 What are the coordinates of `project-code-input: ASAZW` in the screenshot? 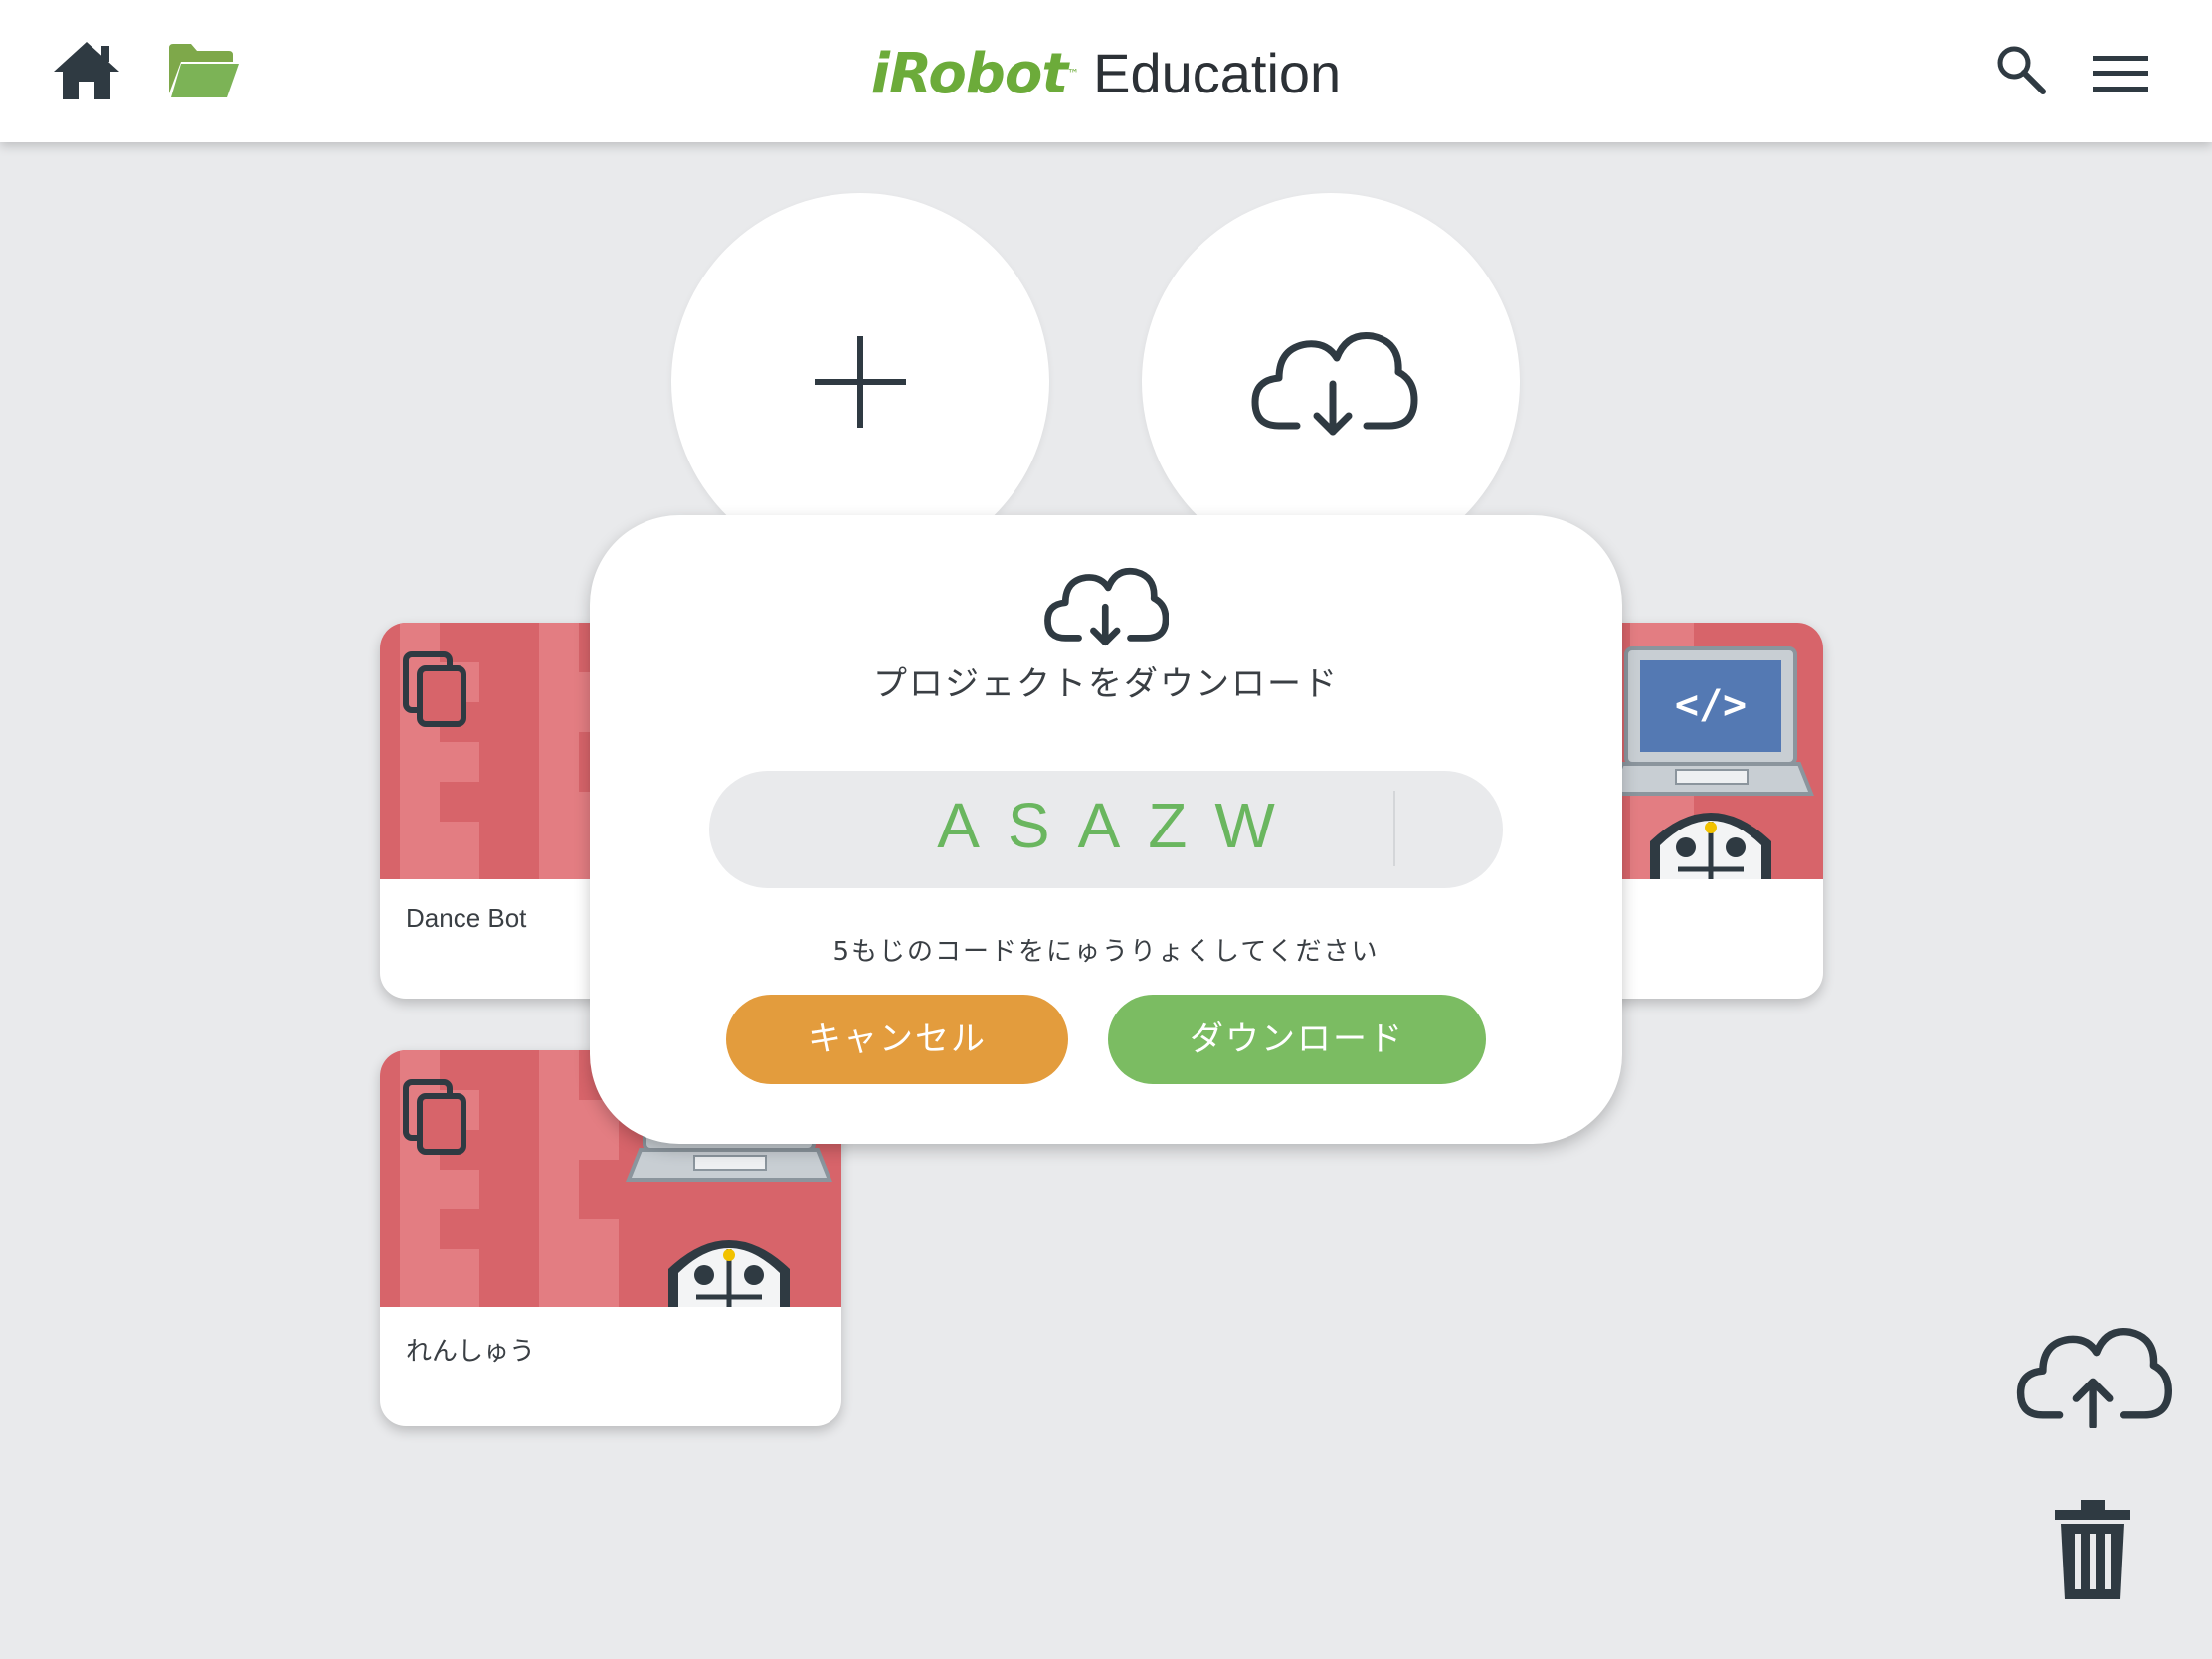 It's located at (1106, 829).